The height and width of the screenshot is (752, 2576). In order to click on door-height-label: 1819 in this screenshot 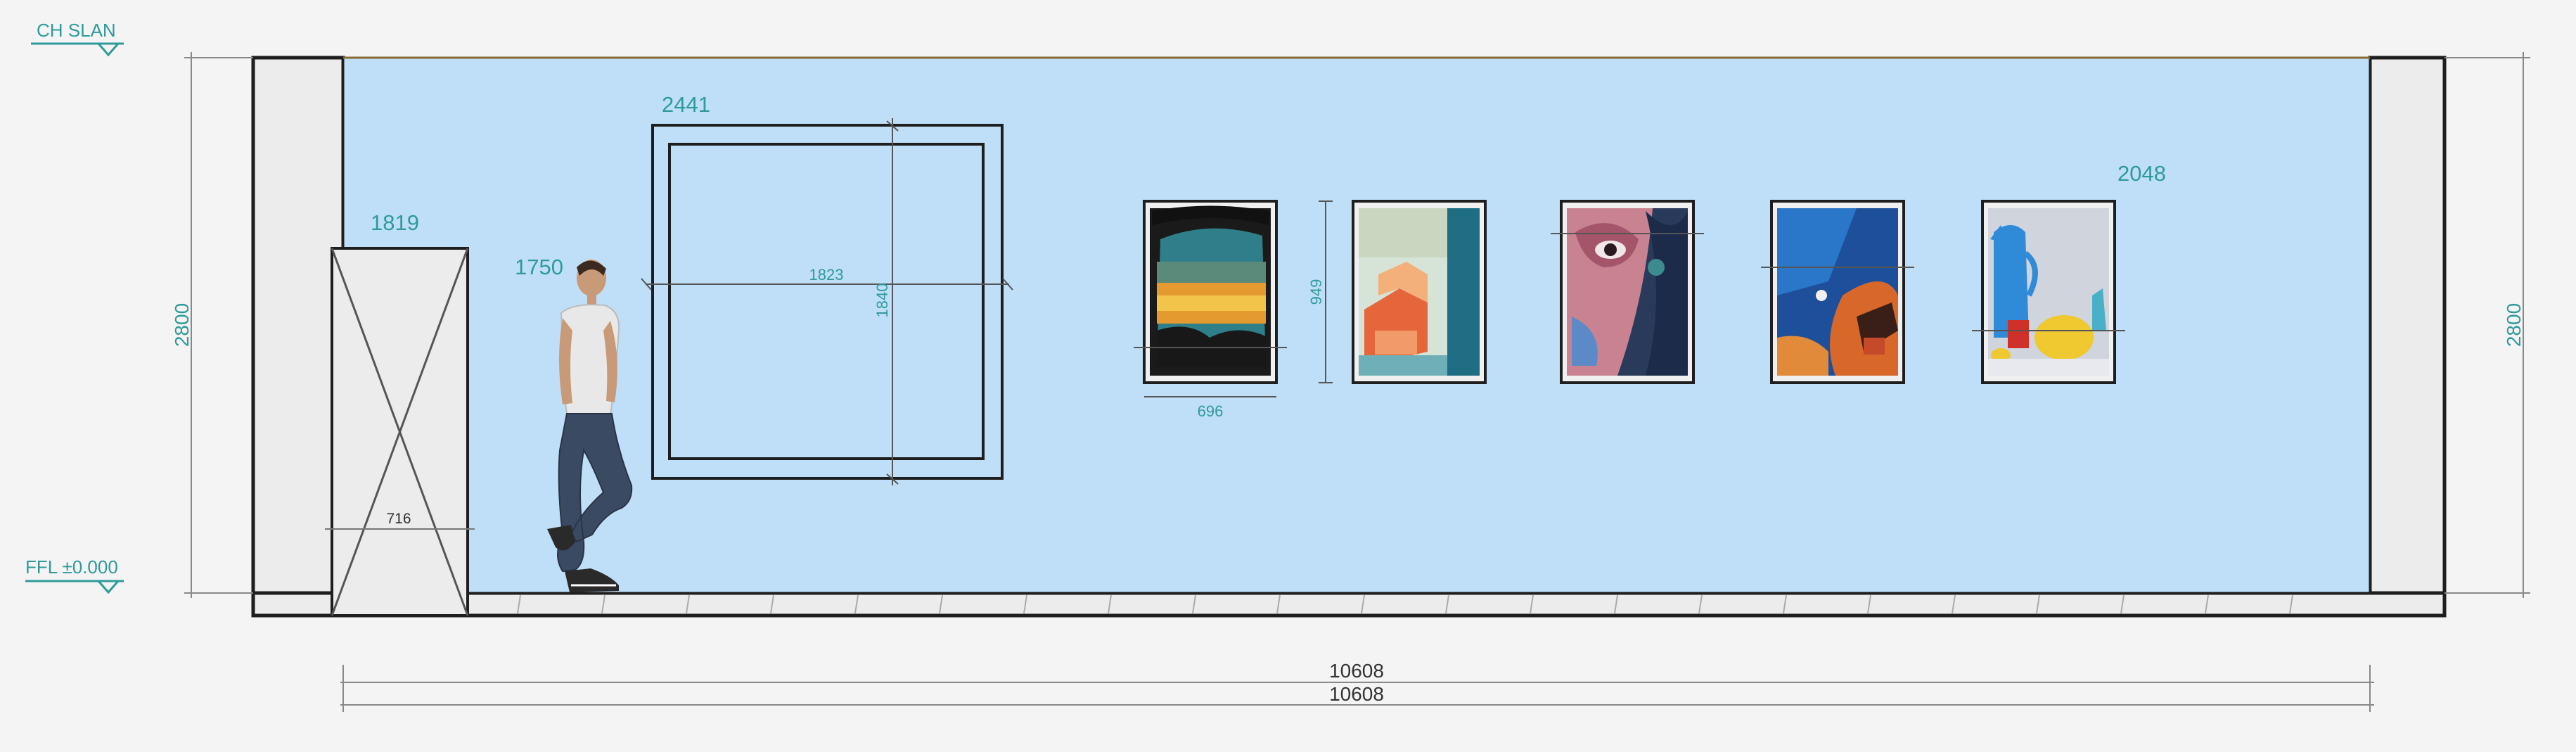, I will do `click(395, 223)`.